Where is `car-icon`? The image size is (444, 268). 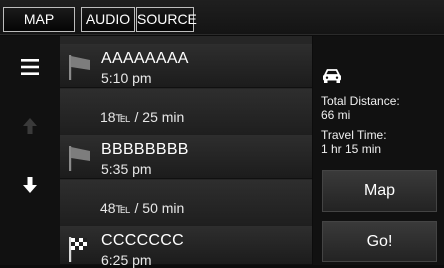 car-icon is located at coordinates (332, 76).